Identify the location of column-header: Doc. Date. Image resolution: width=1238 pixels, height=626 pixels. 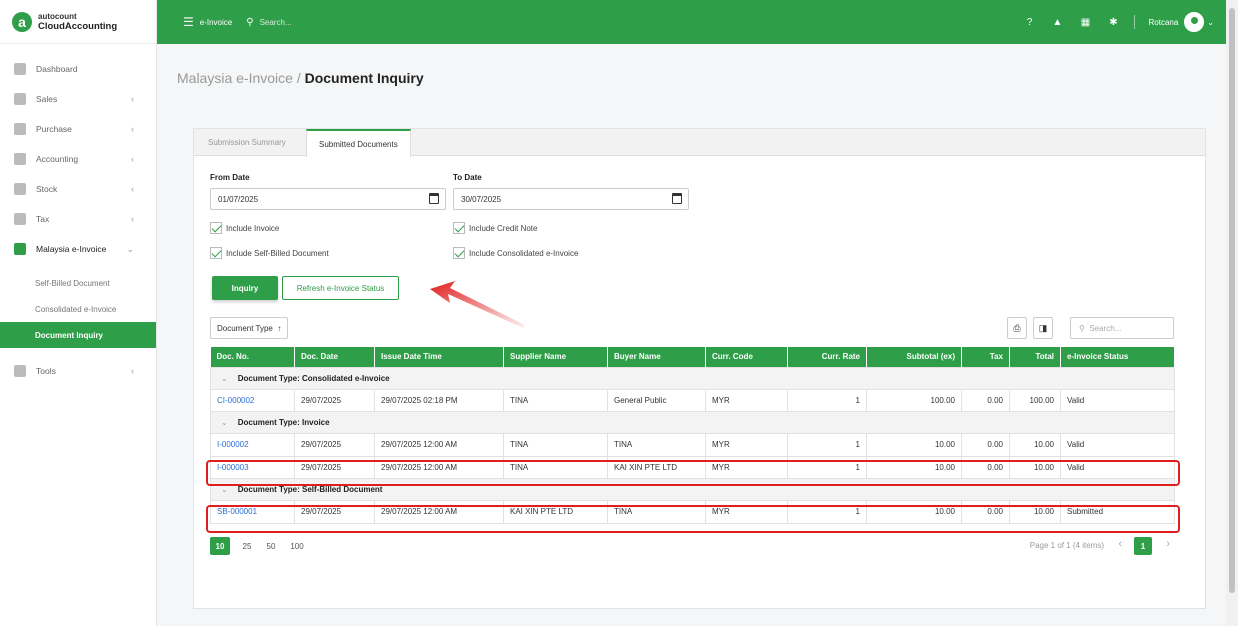
(334, 357).